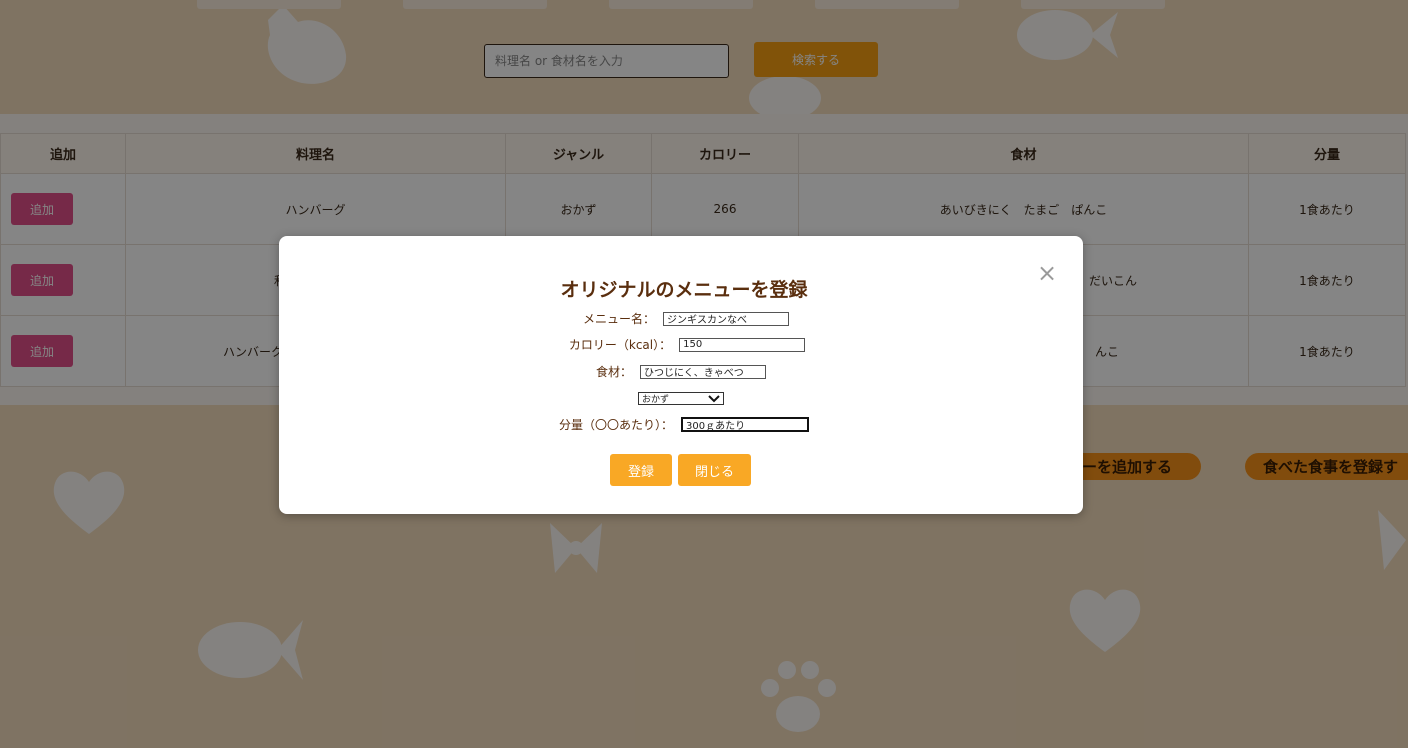  I want to click on calorie-row: カロリー（kcal）：, so click(681, 344).